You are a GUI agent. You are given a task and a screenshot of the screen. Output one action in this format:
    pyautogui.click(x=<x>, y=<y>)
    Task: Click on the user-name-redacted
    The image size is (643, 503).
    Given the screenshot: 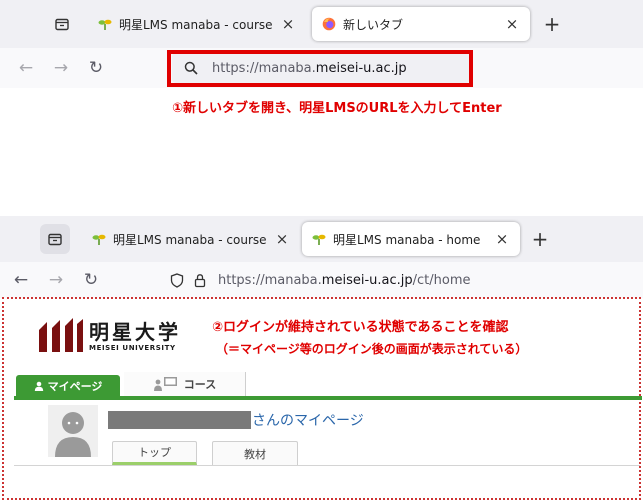 What is the action you would take?
    pyautogui.click(x=179, y=420)
    